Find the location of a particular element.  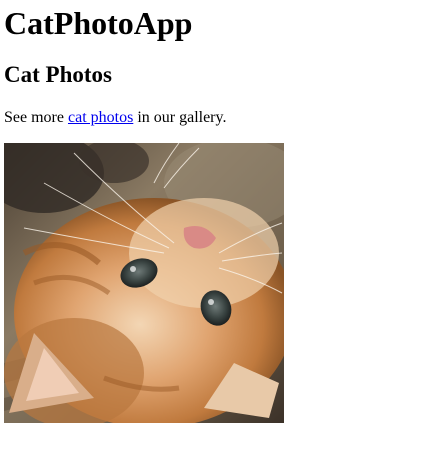

section-title: Cat Photos is located at coordinates (58, 74).